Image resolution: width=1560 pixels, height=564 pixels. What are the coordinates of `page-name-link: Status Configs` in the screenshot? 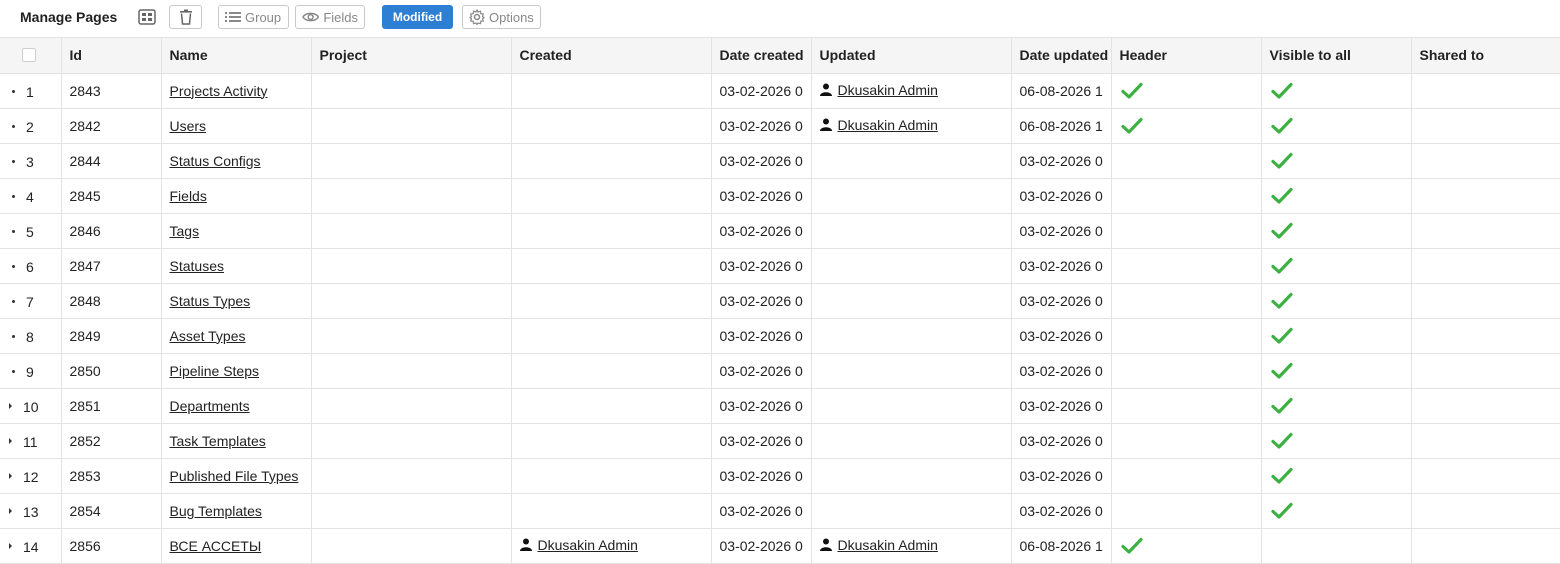 It's located at (215, 161).